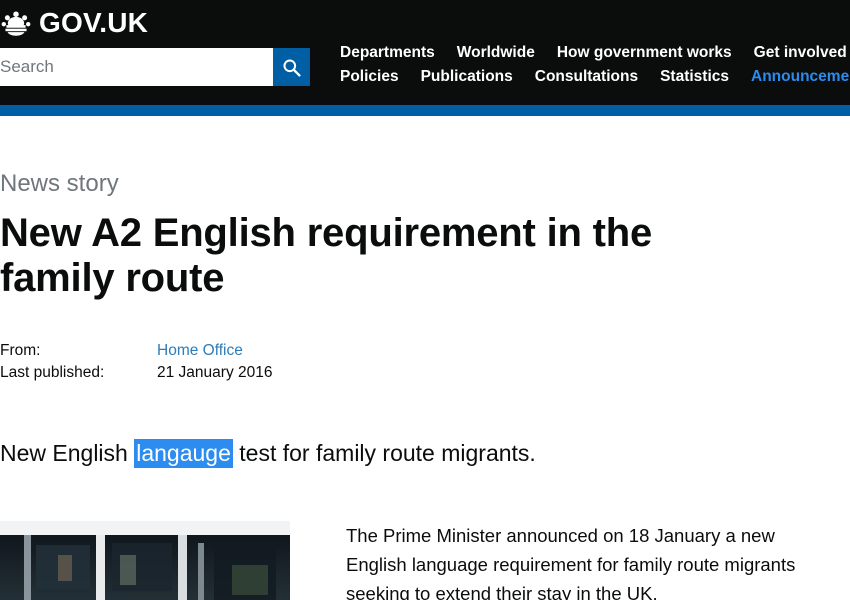  I want to click on summary-text-after: test for family route migrants., so click(384, 453).